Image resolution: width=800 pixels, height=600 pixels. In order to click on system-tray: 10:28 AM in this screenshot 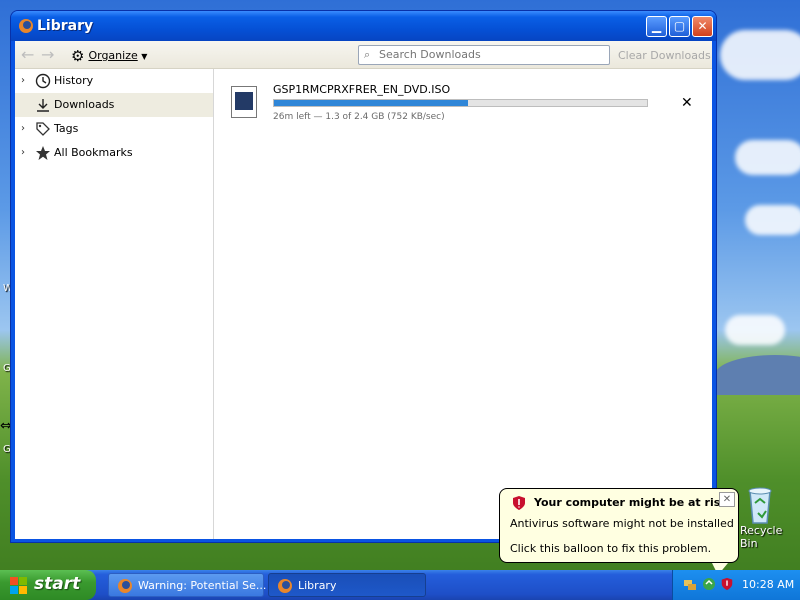, I will do `click(736, 585)`.